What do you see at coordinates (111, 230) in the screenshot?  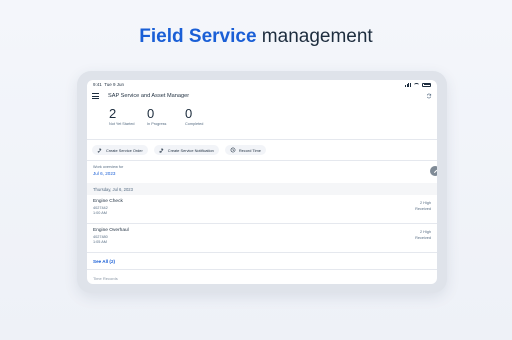 I see `order-title: Engine Overhaul` at bounding box center [111, 230].